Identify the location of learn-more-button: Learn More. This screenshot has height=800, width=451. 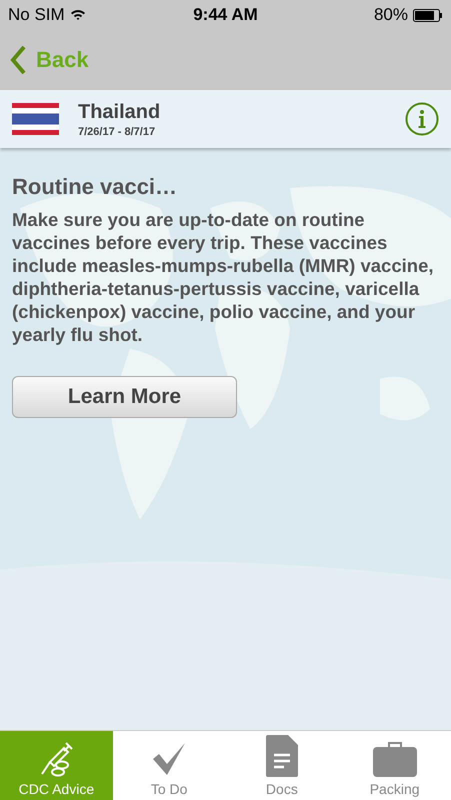
(124, 397).